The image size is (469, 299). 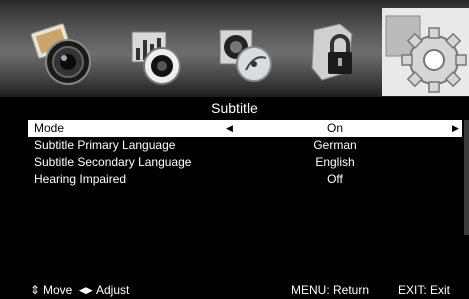 What do you see at coordinates (234, 290) in the screenshot?
I see `footer-hint-bar: ⇕ Move ◀▶ Adjust MENU: Return EXIT: Exit` at bounding box center [234, 290].